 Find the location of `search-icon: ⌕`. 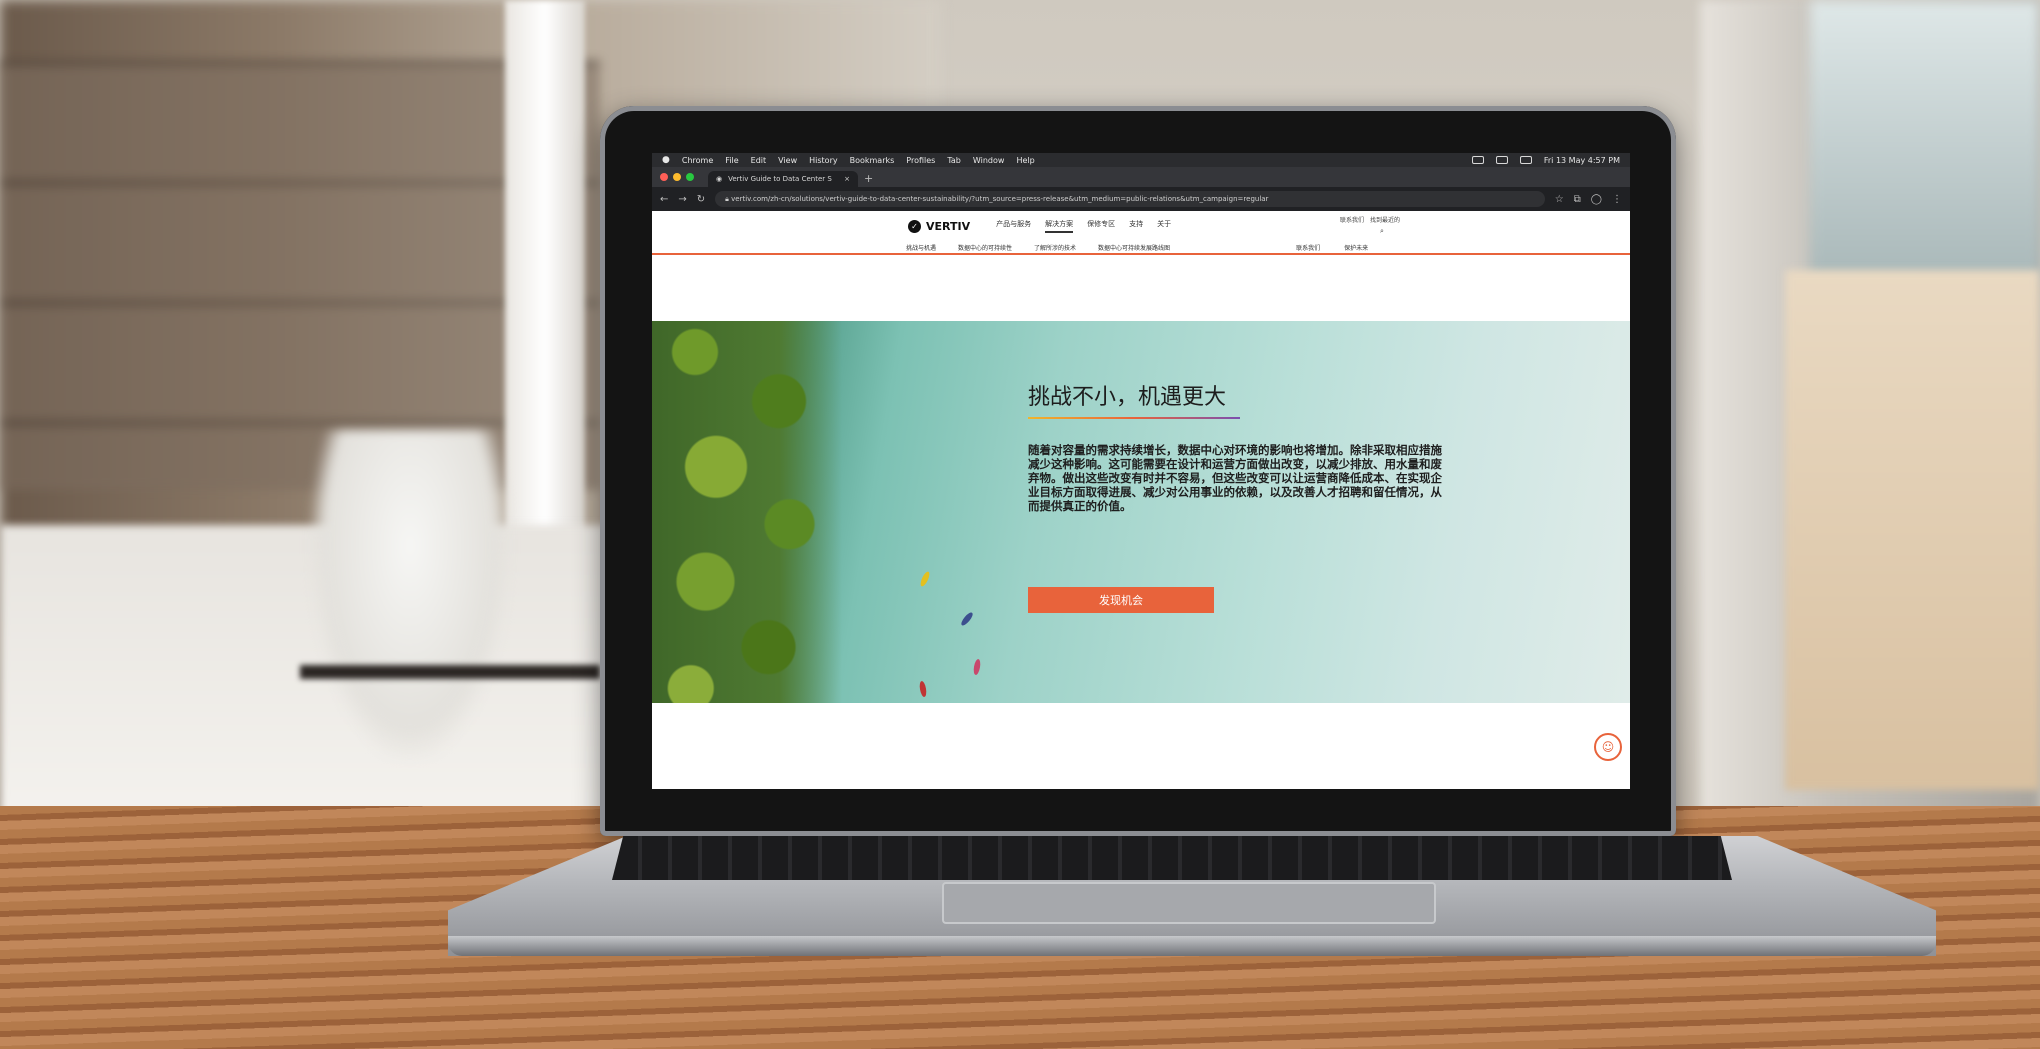

search-icon: ⌕ is located at coordinates (1382, 231).